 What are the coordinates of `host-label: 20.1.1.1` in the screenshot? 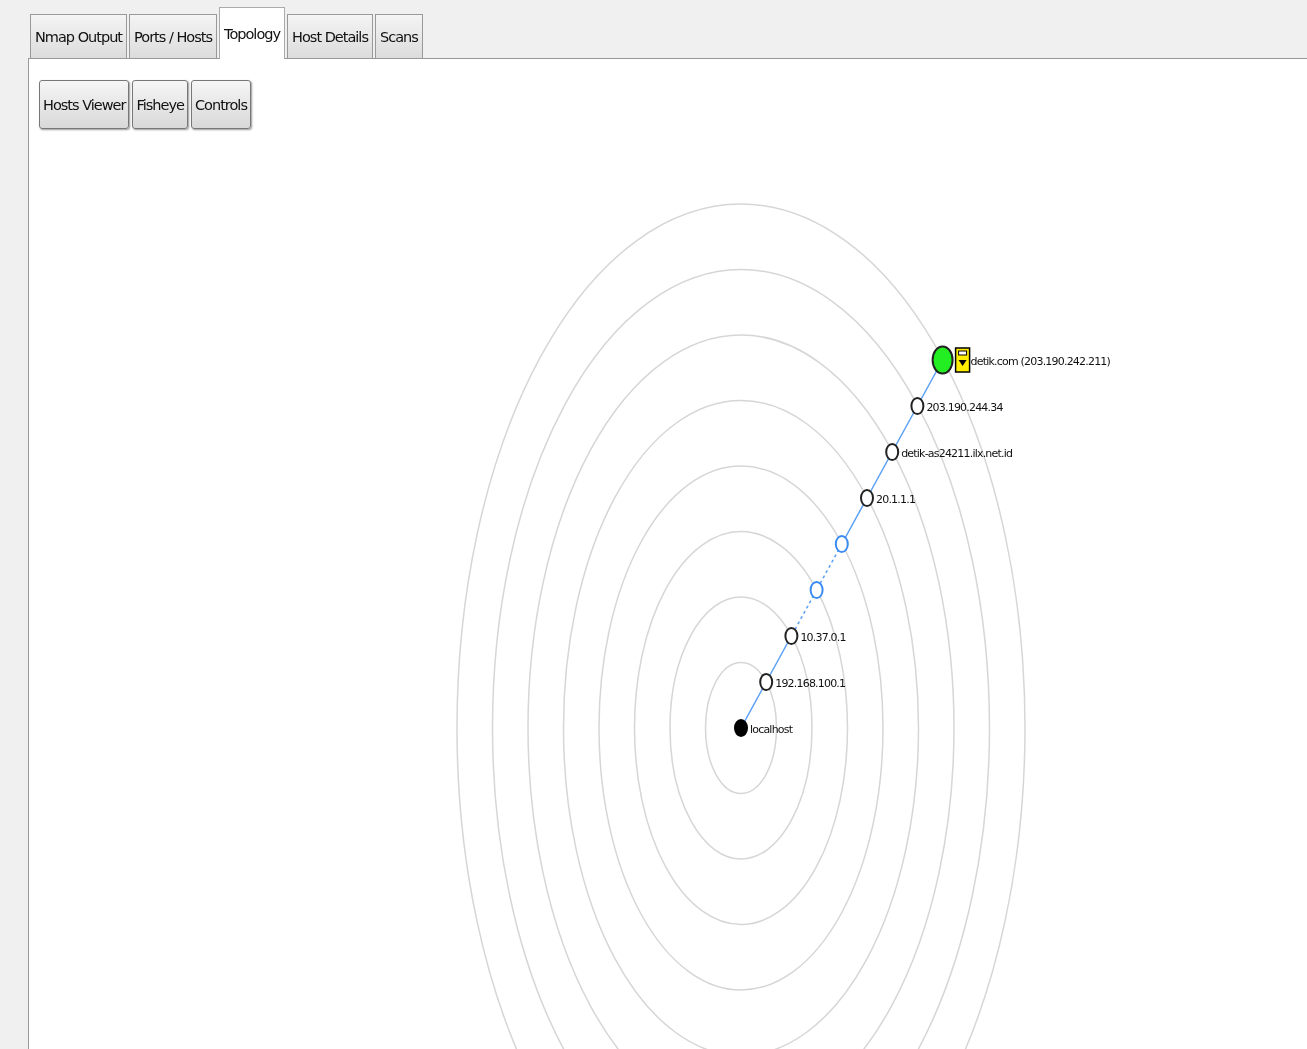 It's located at (896, 499).